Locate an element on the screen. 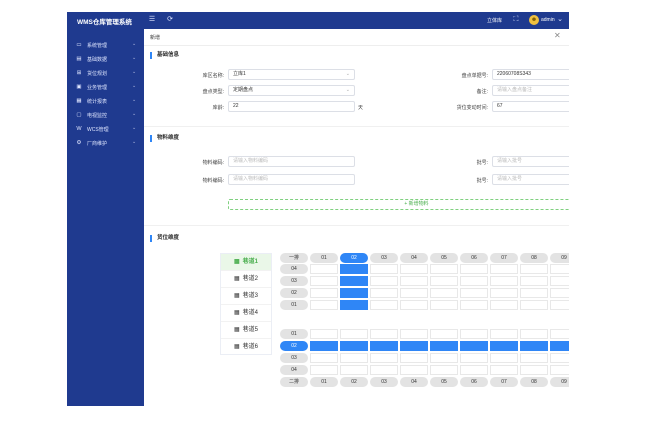 This screenshot has width=648, height=427. remark-input: 请输入盘点备注 is located at coordinates (530, 90).